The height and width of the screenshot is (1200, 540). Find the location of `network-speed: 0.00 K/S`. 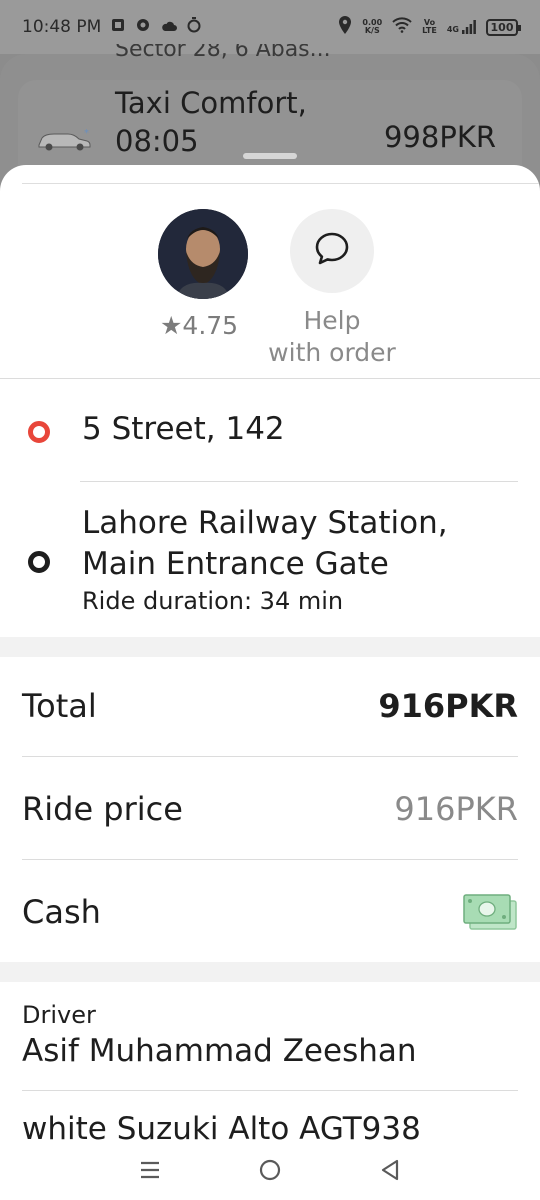

network-speed: 0.00 K/S is located at coordinates (372, 26).